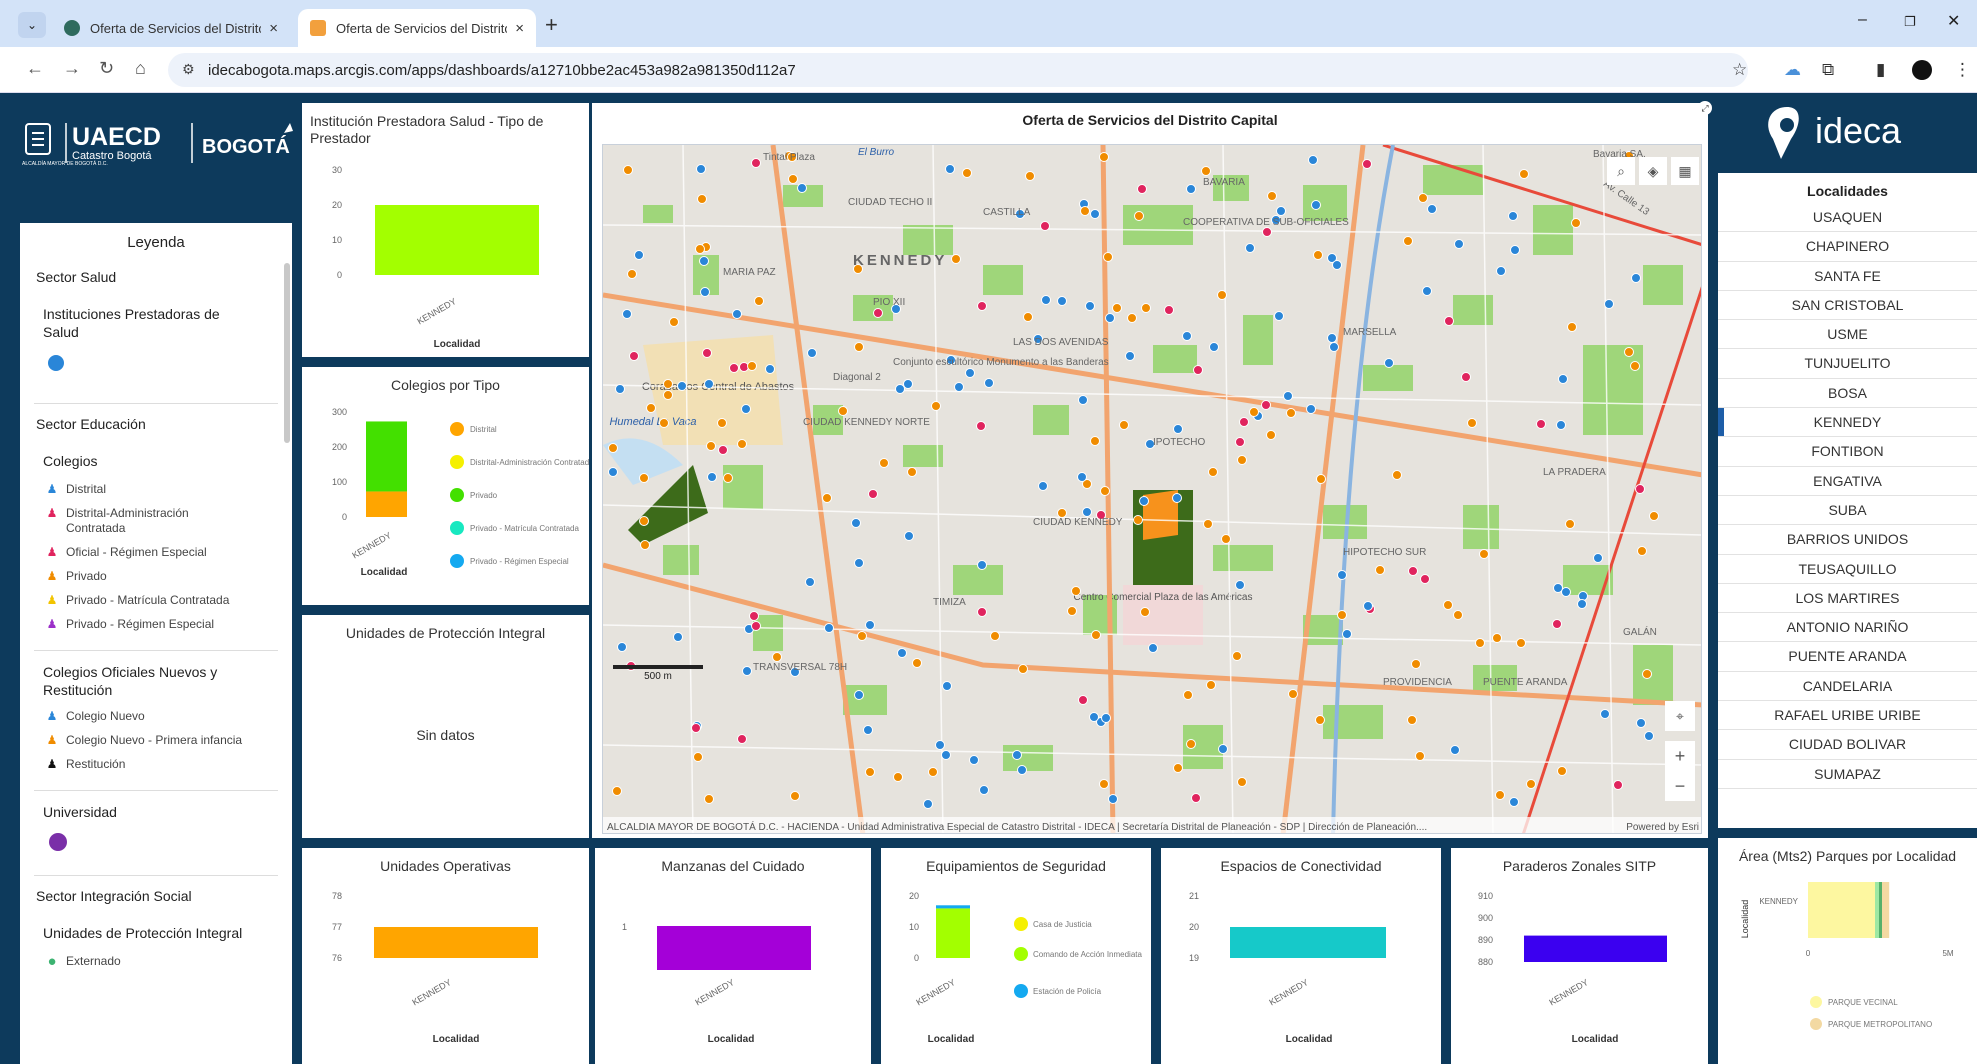 Image resolution: width=1977 pixels, height=1064 pixels. Describe the element at coordinates (417, 28) in the screenshot. I see `browser-tab-2: Oferta de Servicios del Distrito ×` at that location.